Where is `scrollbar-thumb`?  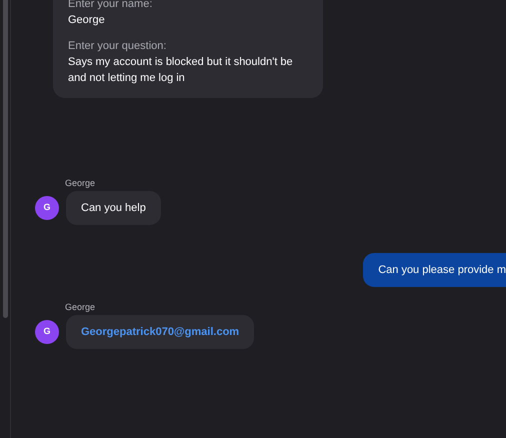 scrollbar-thumb is located at coordinates (5, 159).